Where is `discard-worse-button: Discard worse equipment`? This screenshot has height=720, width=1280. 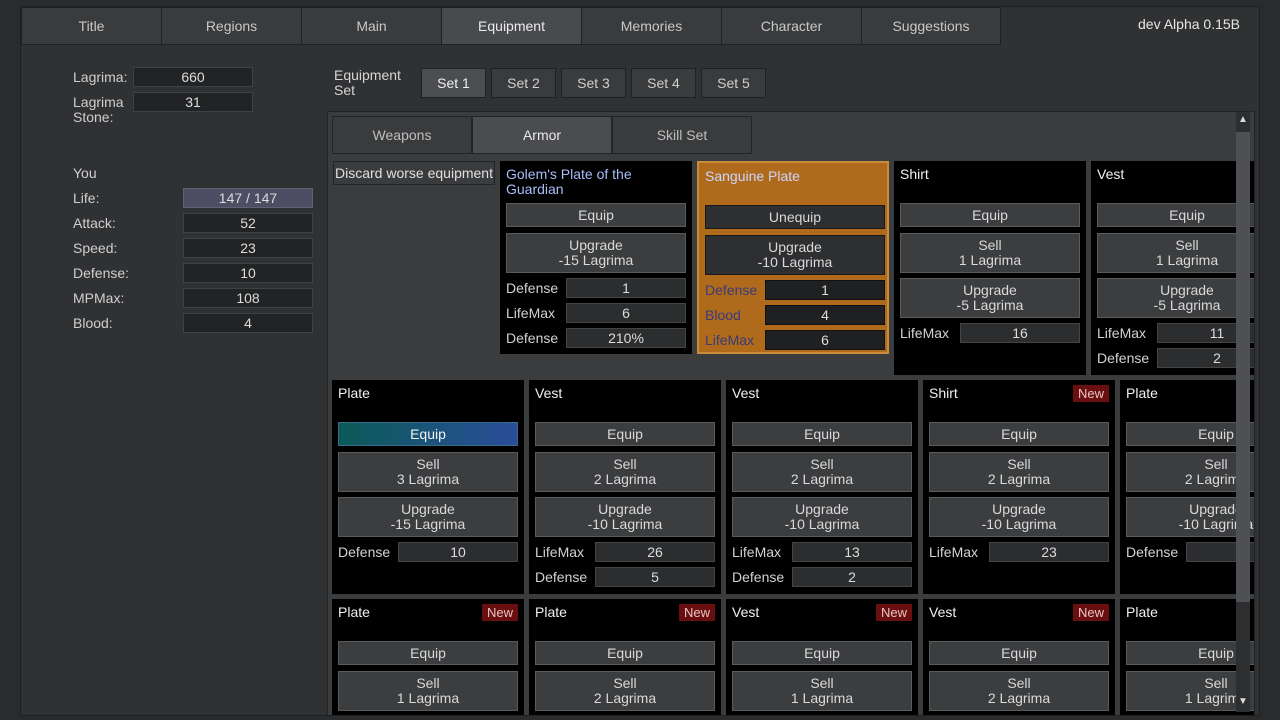 discard-worse-button: Discard worse equipment is located at coordinates (414, 173).